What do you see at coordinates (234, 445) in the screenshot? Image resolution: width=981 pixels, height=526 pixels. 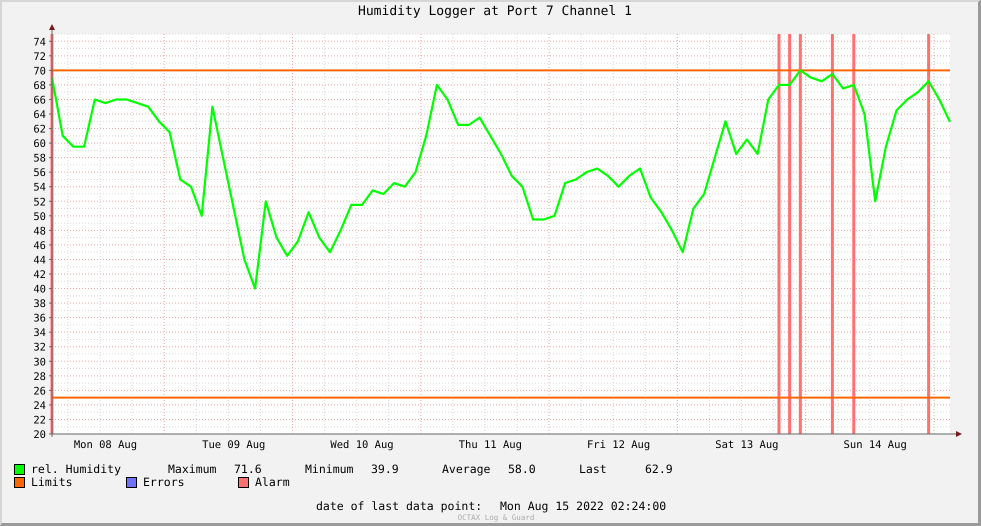 I see `x-tick-label: Tue 09 Aug` at bounding box center [234, 445].